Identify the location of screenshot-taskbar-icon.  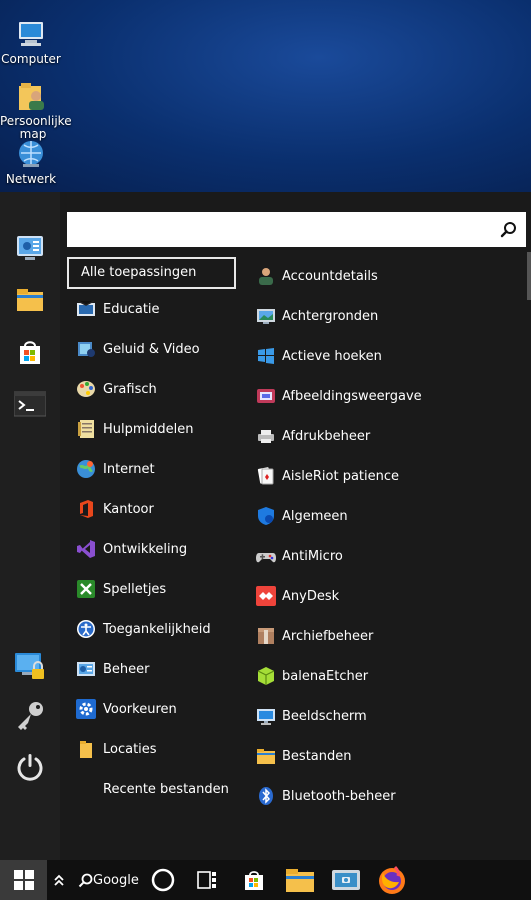
(346, 880).